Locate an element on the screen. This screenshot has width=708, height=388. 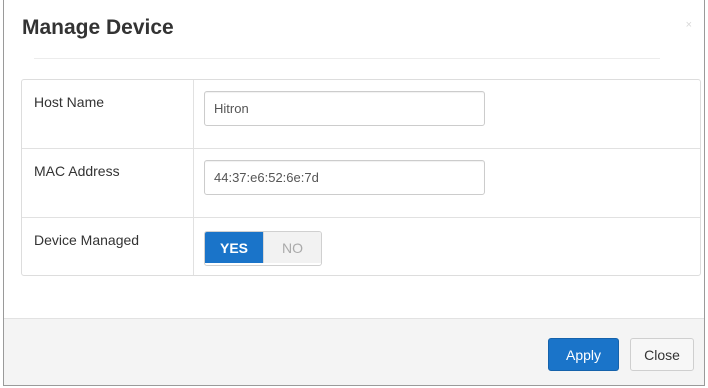
mac-address-label: MAC Address is located at coordinates (77, 171).